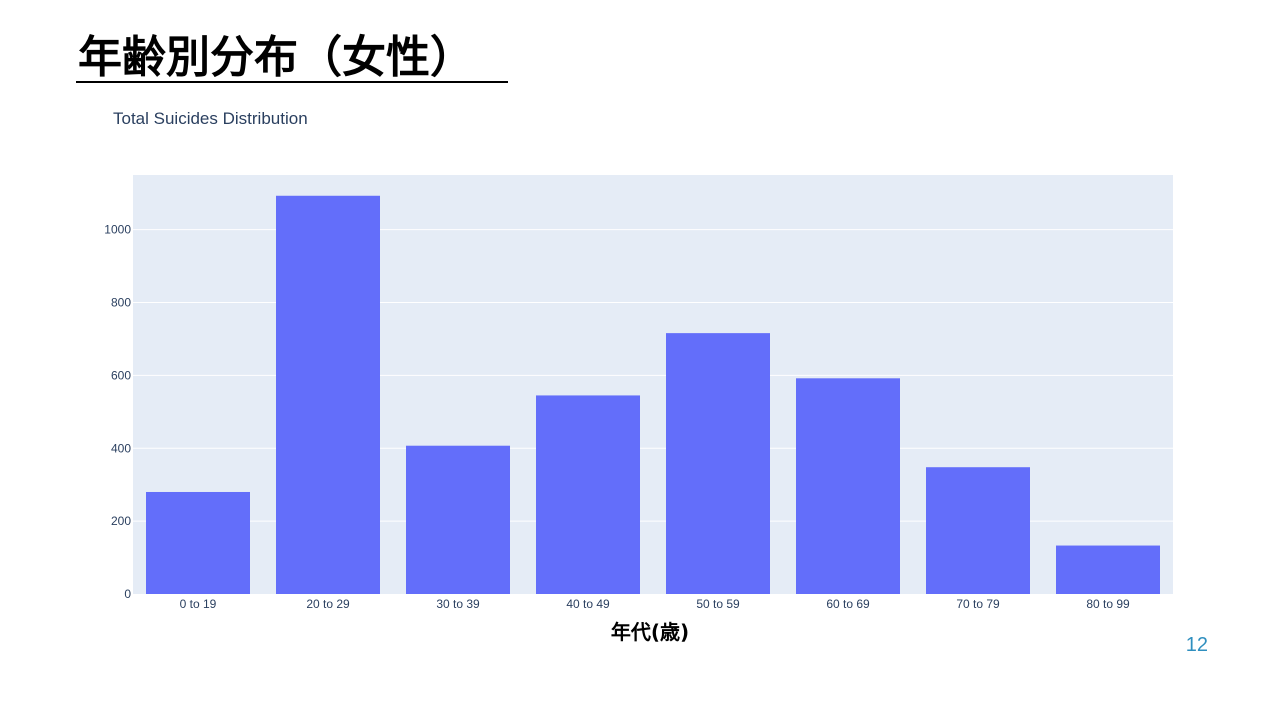  Describe the element at coordinates (121, 375) in the screenshot. I see `y-tick-label: 600` at that location.